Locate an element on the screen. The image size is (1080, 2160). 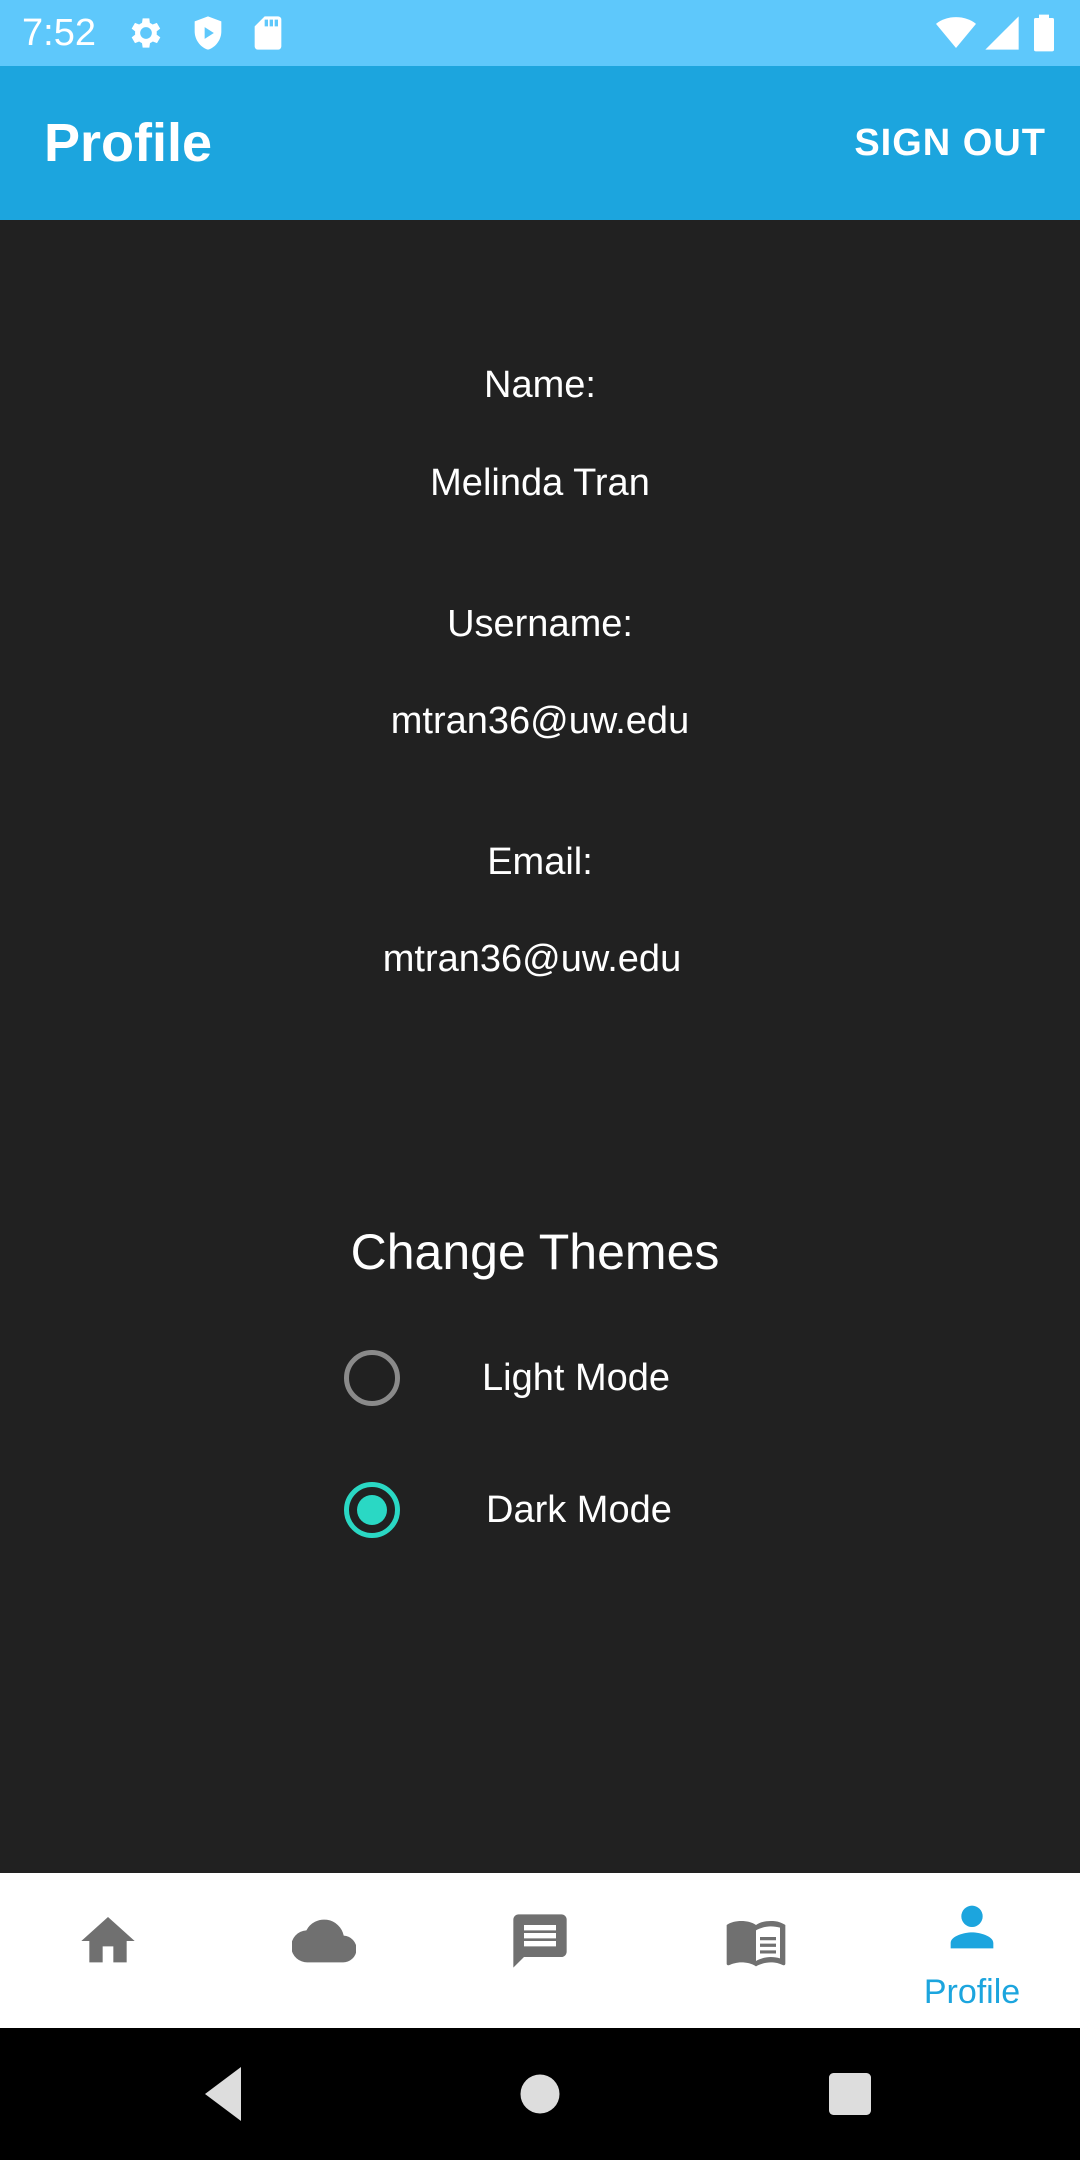
nav-home is located at coordinates (108, 1950).